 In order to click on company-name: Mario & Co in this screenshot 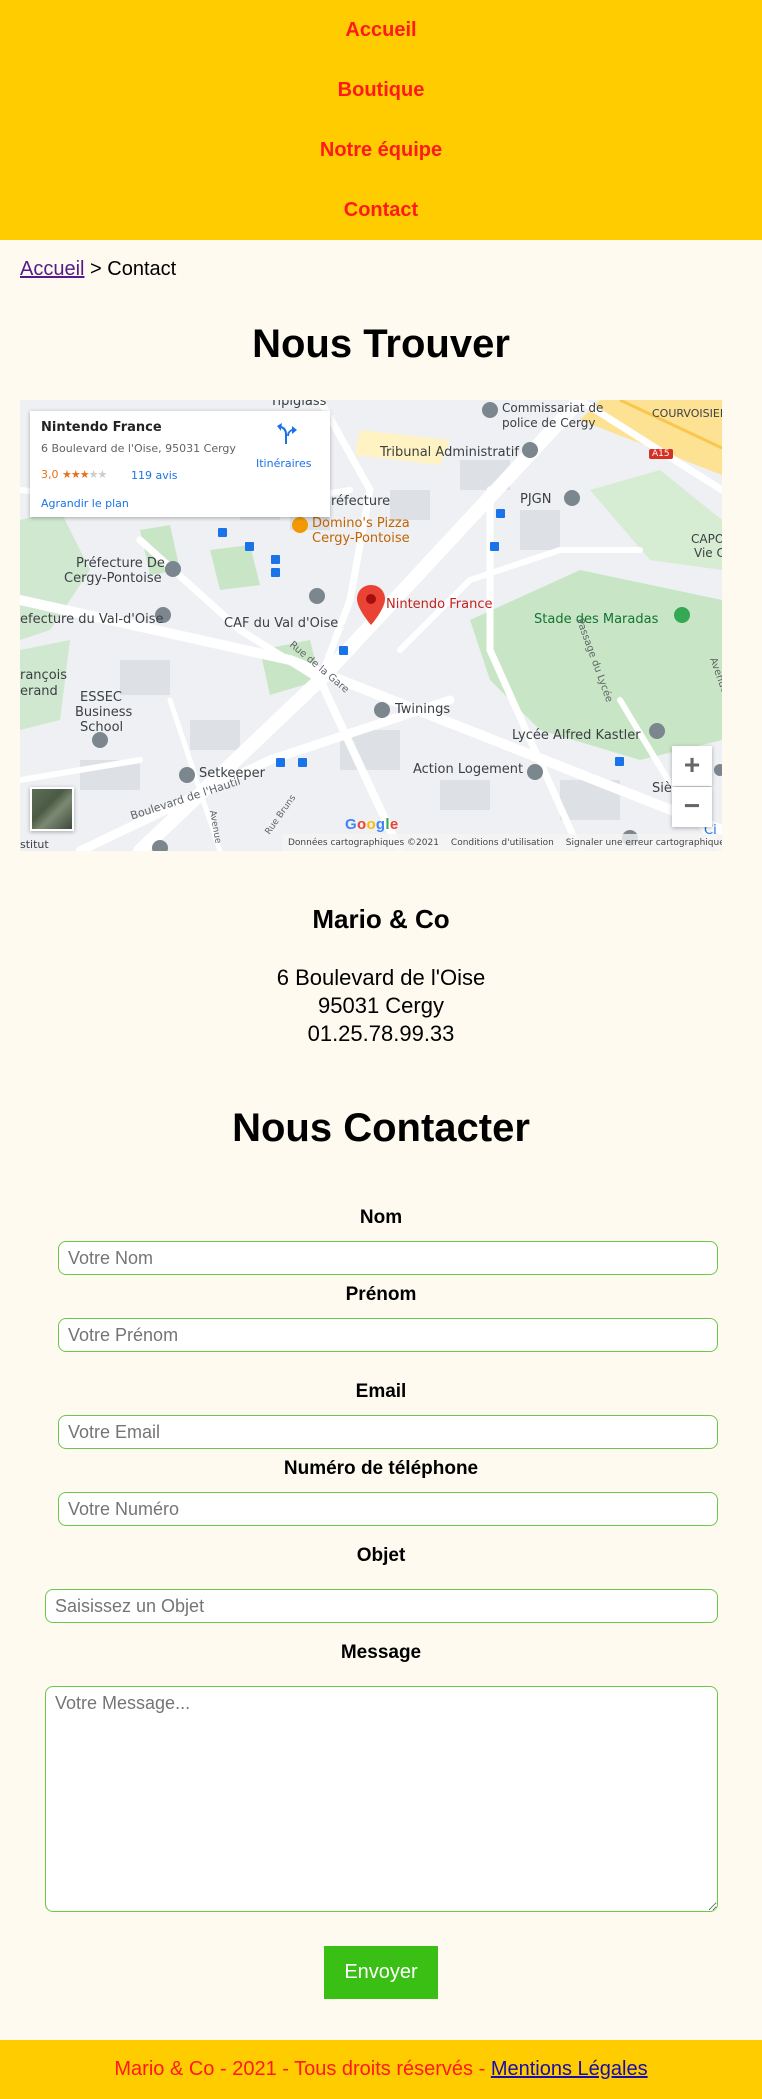, I will do `click(381, 919)`.